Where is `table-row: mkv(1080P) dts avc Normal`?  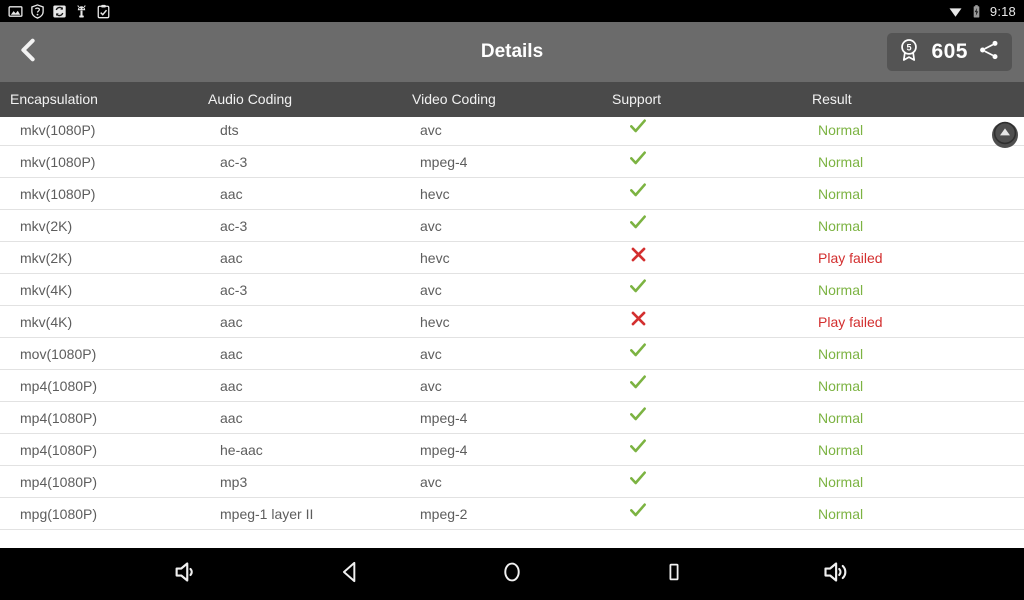 table-row: mkv(1080P) dts avc Normal is located at coordinates (512, 130).